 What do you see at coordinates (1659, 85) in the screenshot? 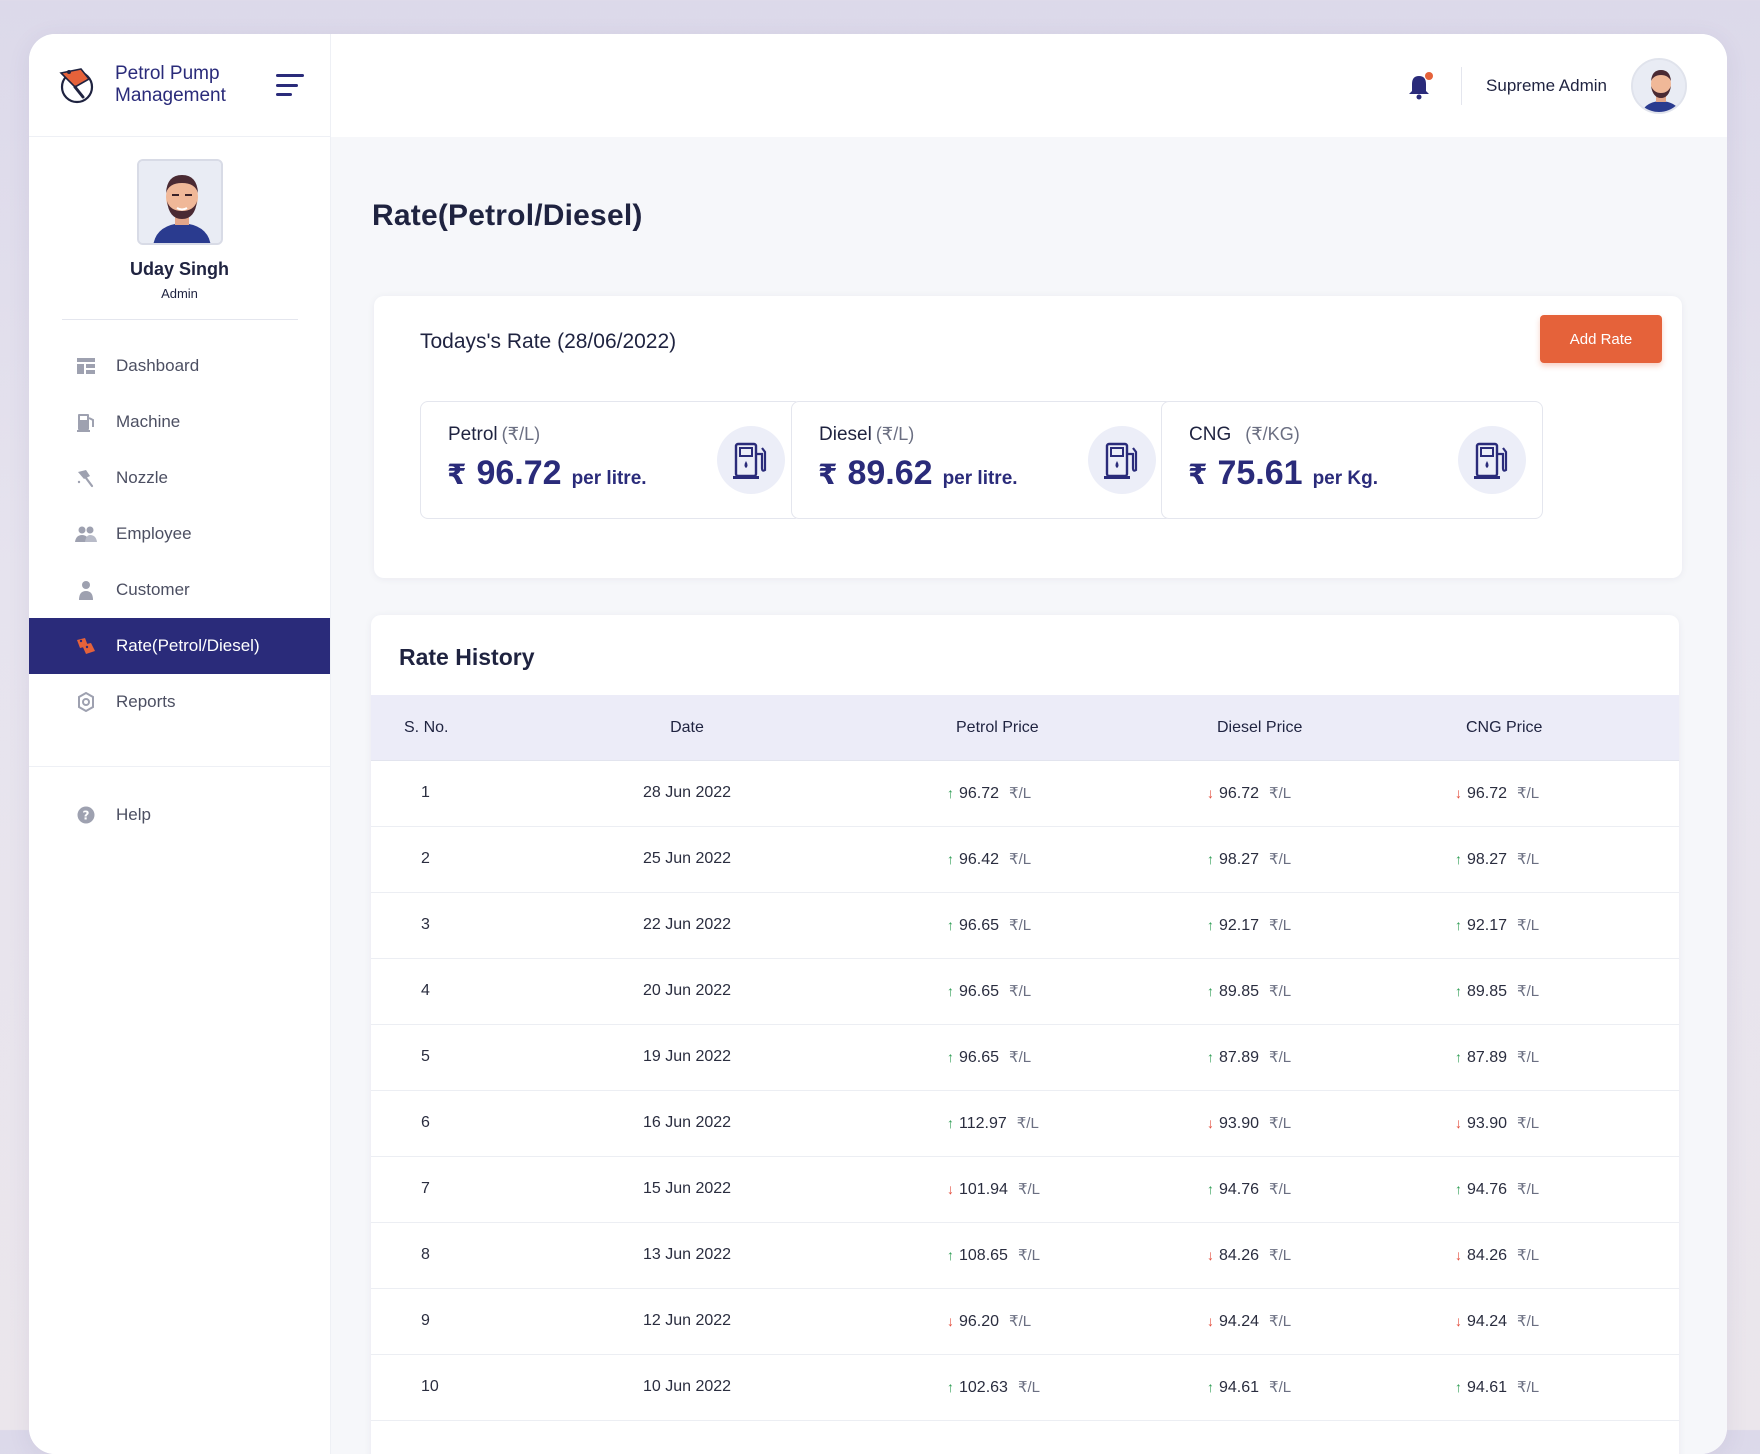
I see `avatar` at bounding box center [1659, 85].